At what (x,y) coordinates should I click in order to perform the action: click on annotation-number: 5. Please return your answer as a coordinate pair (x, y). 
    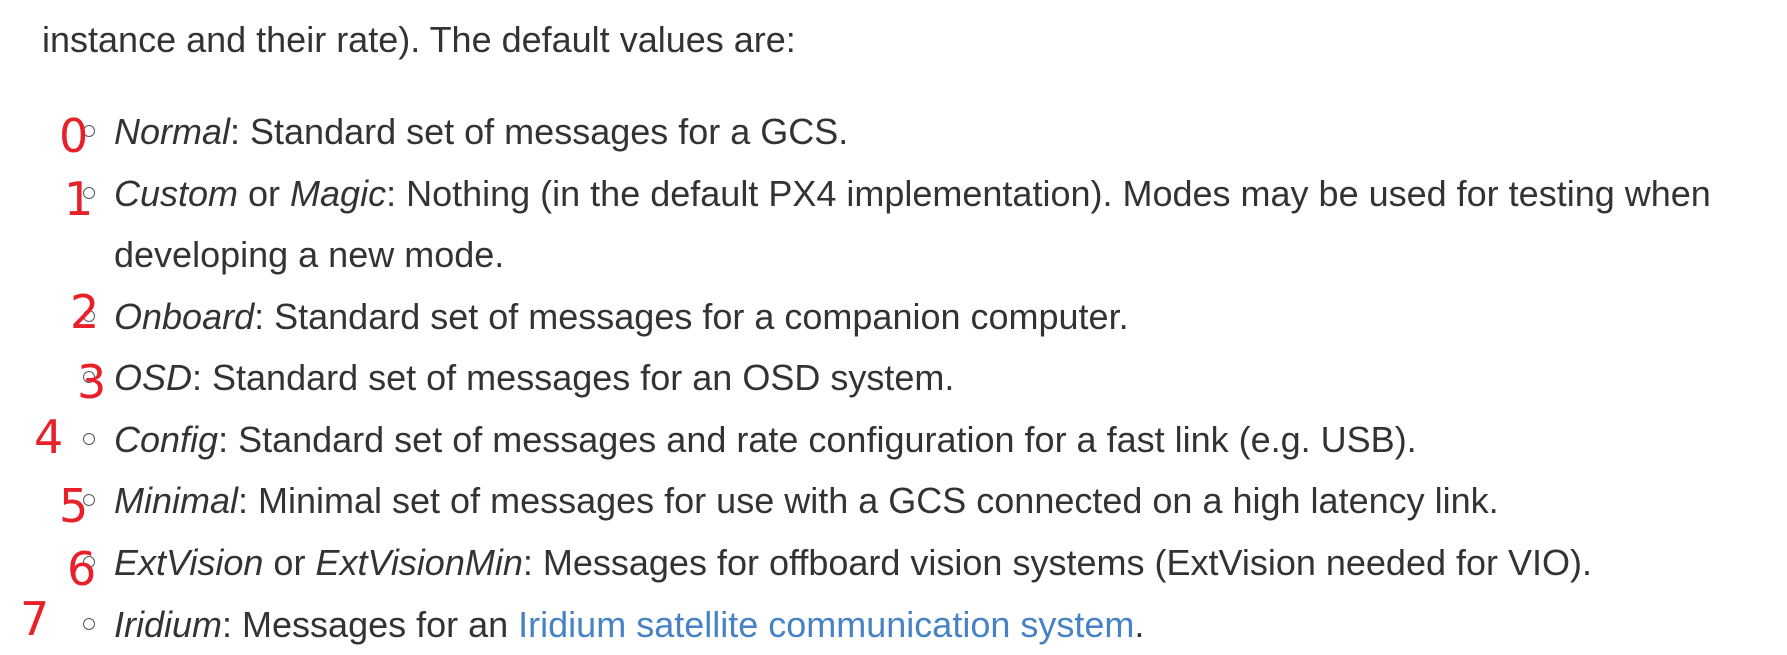
    Looking at the image, I should click on (74, 506).